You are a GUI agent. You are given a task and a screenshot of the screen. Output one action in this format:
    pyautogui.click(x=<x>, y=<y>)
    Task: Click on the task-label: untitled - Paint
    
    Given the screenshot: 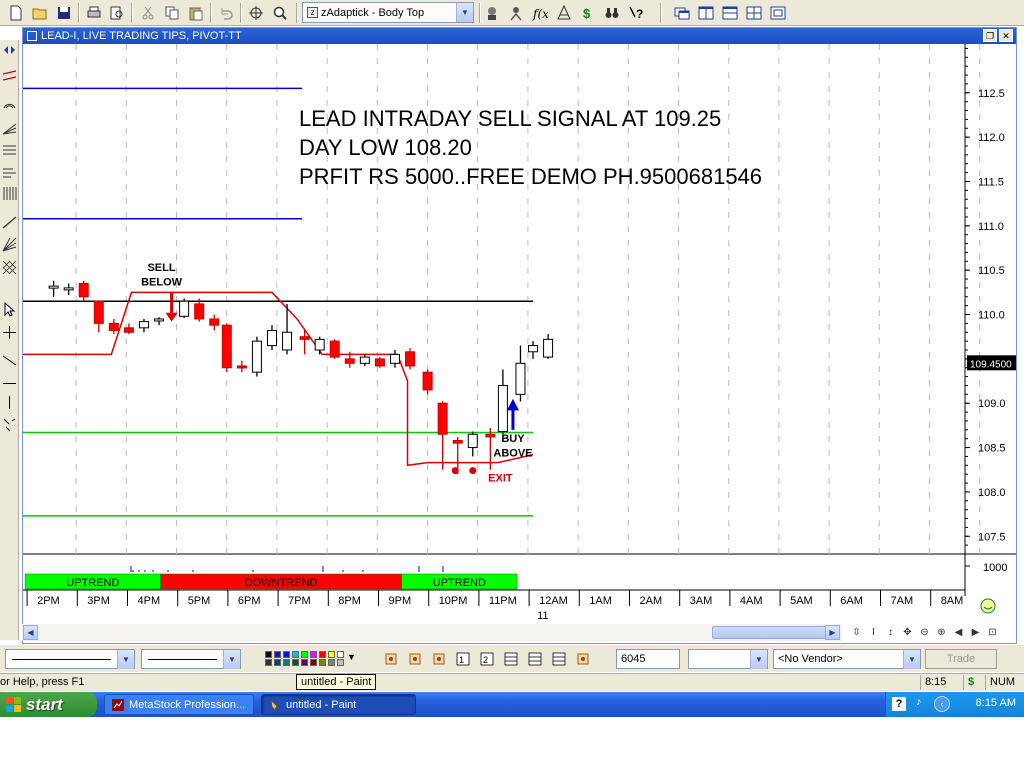 What is the action you would take?
    pyautogui.click(x=321, y=704)
    